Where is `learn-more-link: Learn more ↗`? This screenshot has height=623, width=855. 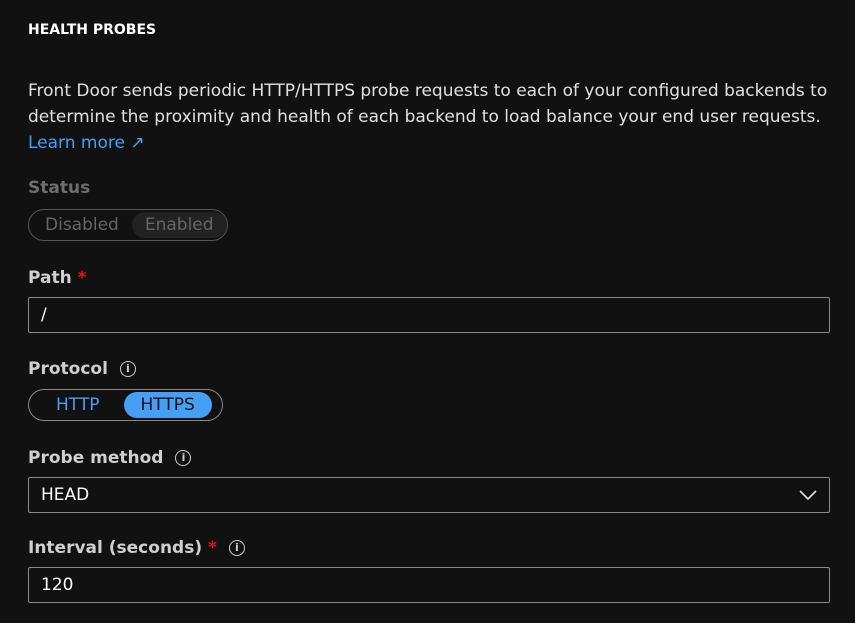
learn-more-link: Learn more ↗ is located at coordinates (86, 143).